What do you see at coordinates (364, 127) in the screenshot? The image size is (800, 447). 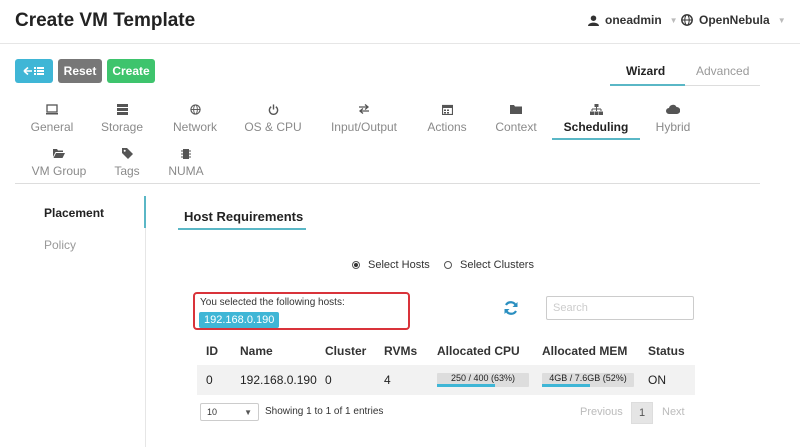 I see `tab-label: Input/Output` at bounding box center [364, 127].